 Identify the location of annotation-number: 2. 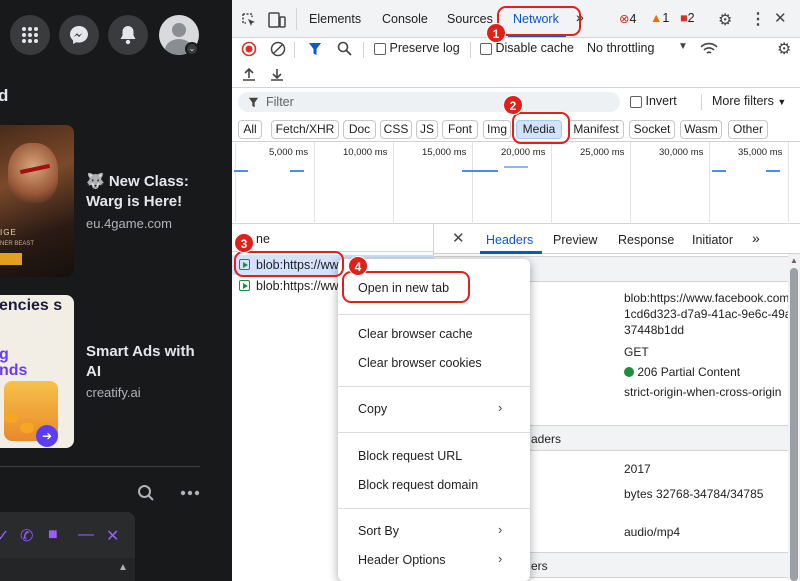
(513, 105).